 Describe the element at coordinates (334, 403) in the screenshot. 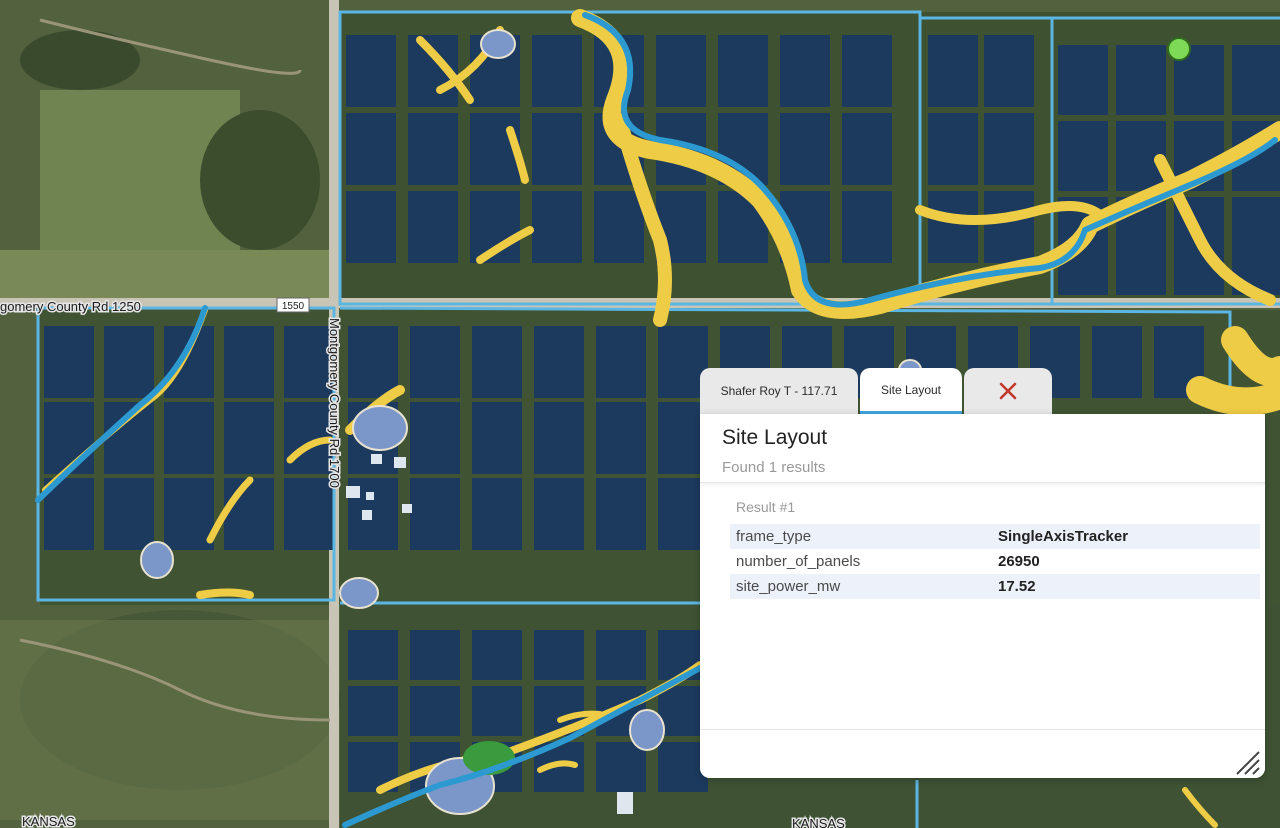

I see `road-label-county-rd-1700: Montgomery County Rd 1700` at that location.